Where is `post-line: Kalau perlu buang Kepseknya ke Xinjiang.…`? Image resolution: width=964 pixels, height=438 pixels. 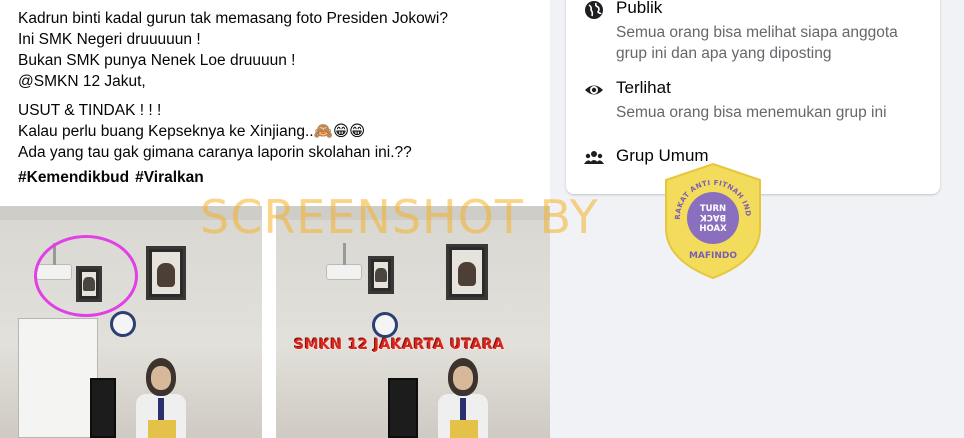 post-line: Kalau perlu buang Kepseknya ke Xinjiang.… is located at coordinates (192, 131).